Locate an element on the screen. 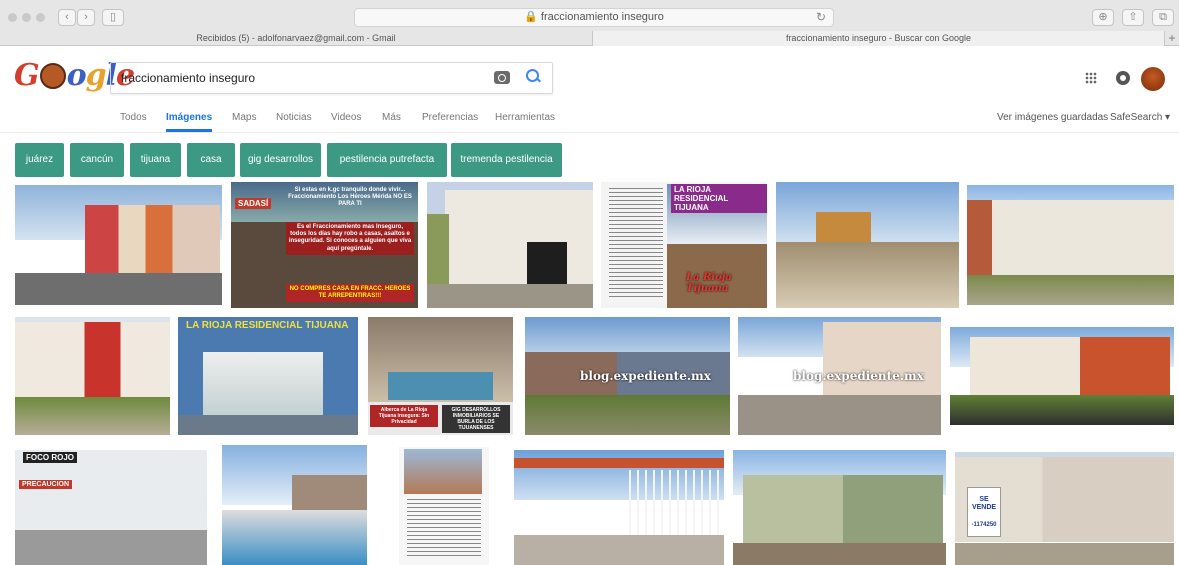 The width and height of the screenshot is (1179, 565). download-icon: ⊕ is located at coordinates (1103, 17).